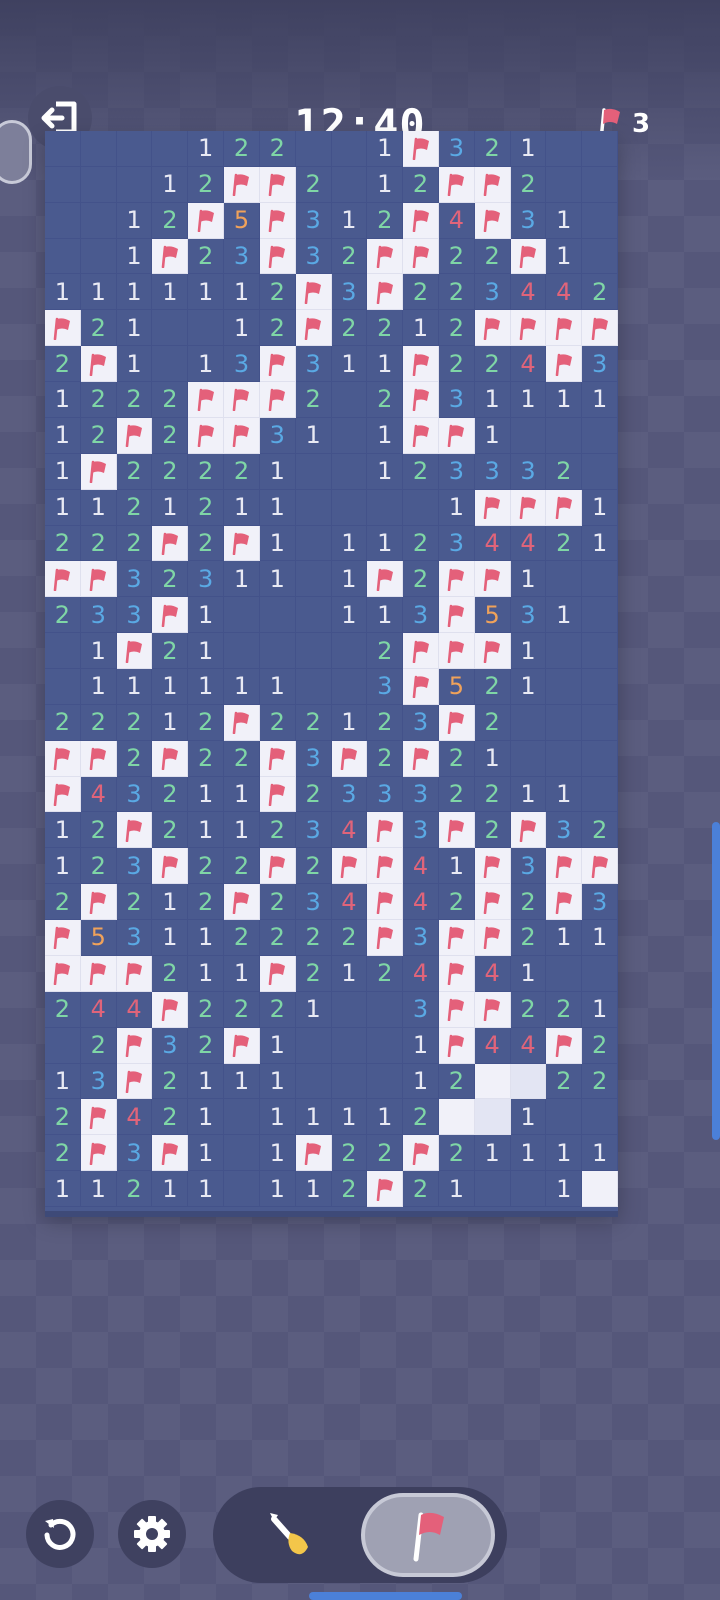 The width and height of the screenshot is (720, 1600). Describe the element at coordinates (528, 1081) in the screenshot. I see `unrevealed-cell` at that location.